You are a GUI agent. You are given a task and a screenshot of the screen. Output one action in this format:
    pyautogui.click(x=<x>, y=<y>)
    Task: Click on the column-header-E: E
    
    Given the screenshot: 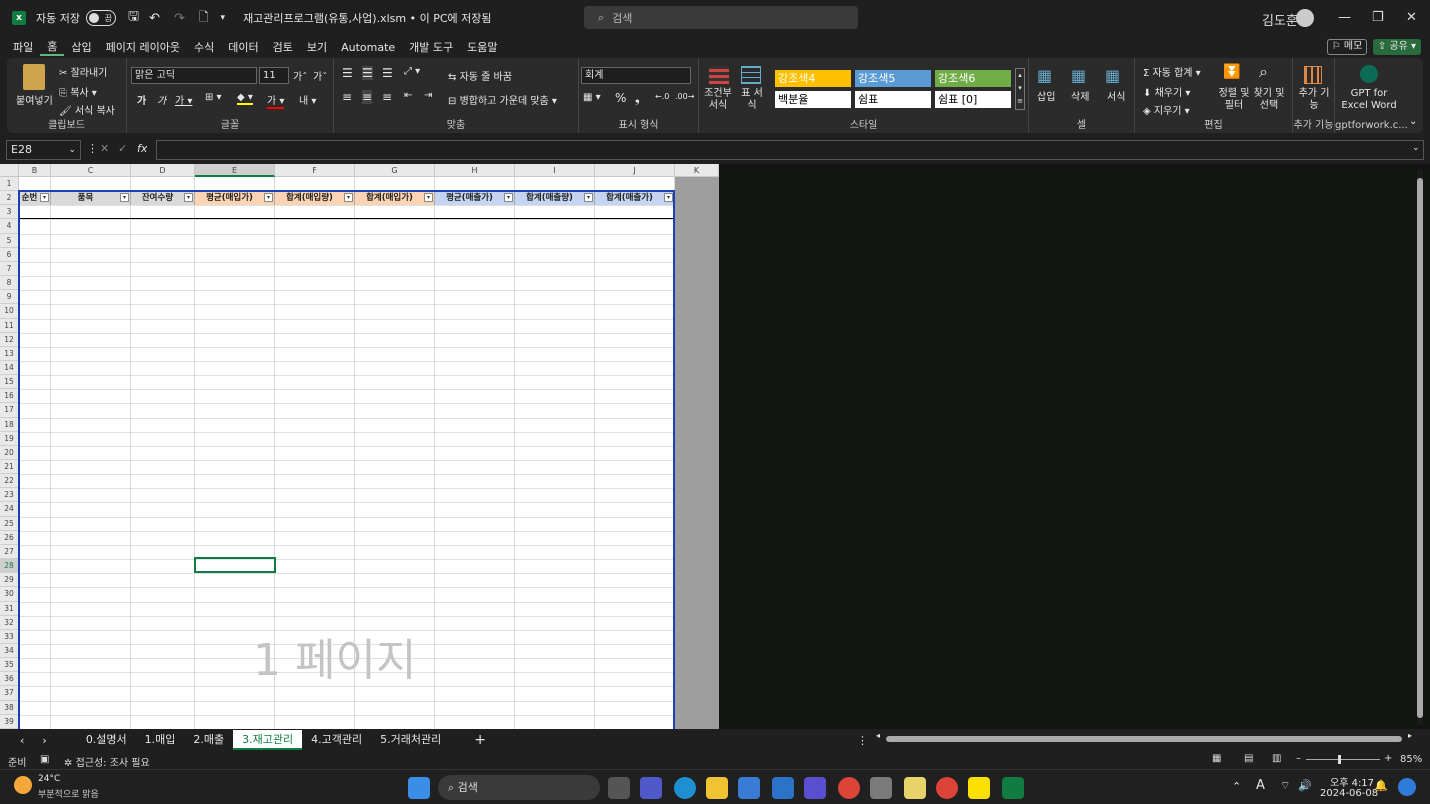 What is the action you would take?
    pyautogui.click(x=235, y=170)
    